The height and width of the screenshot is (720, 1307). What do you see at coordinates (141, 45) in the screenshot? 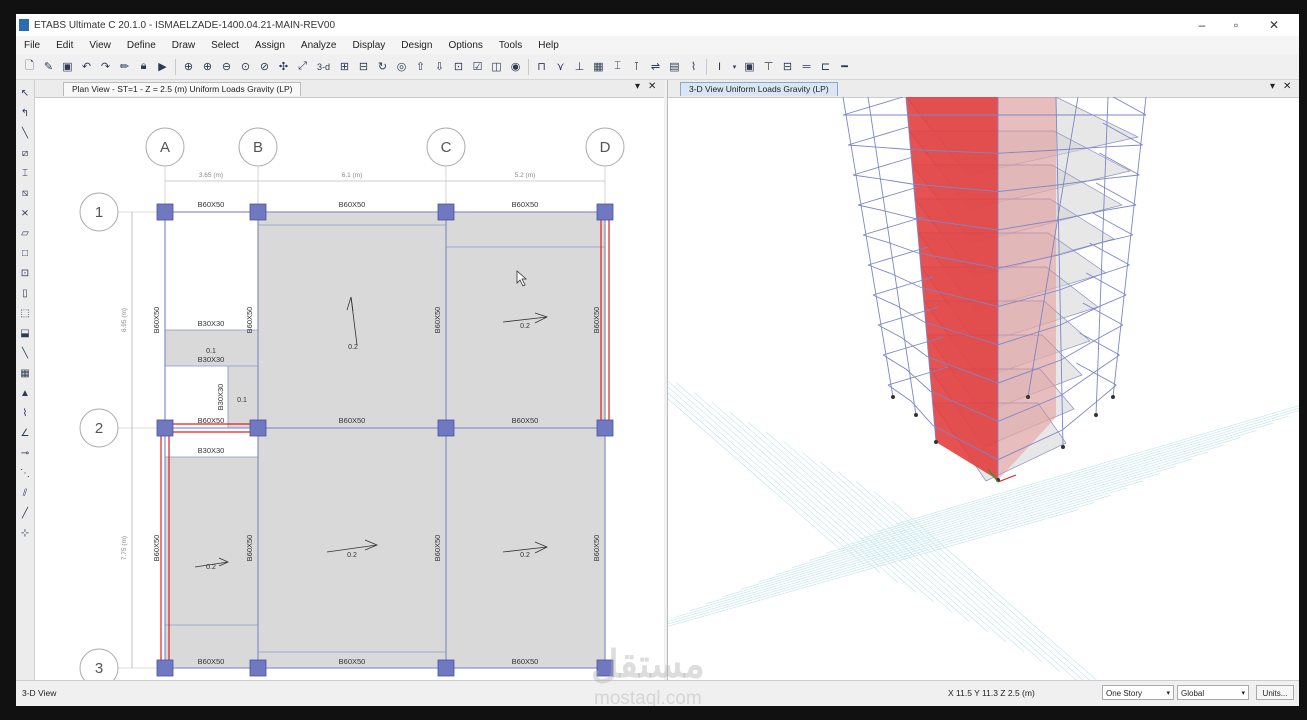
I see `menu-define: Define` at bounding box center [141, 45].